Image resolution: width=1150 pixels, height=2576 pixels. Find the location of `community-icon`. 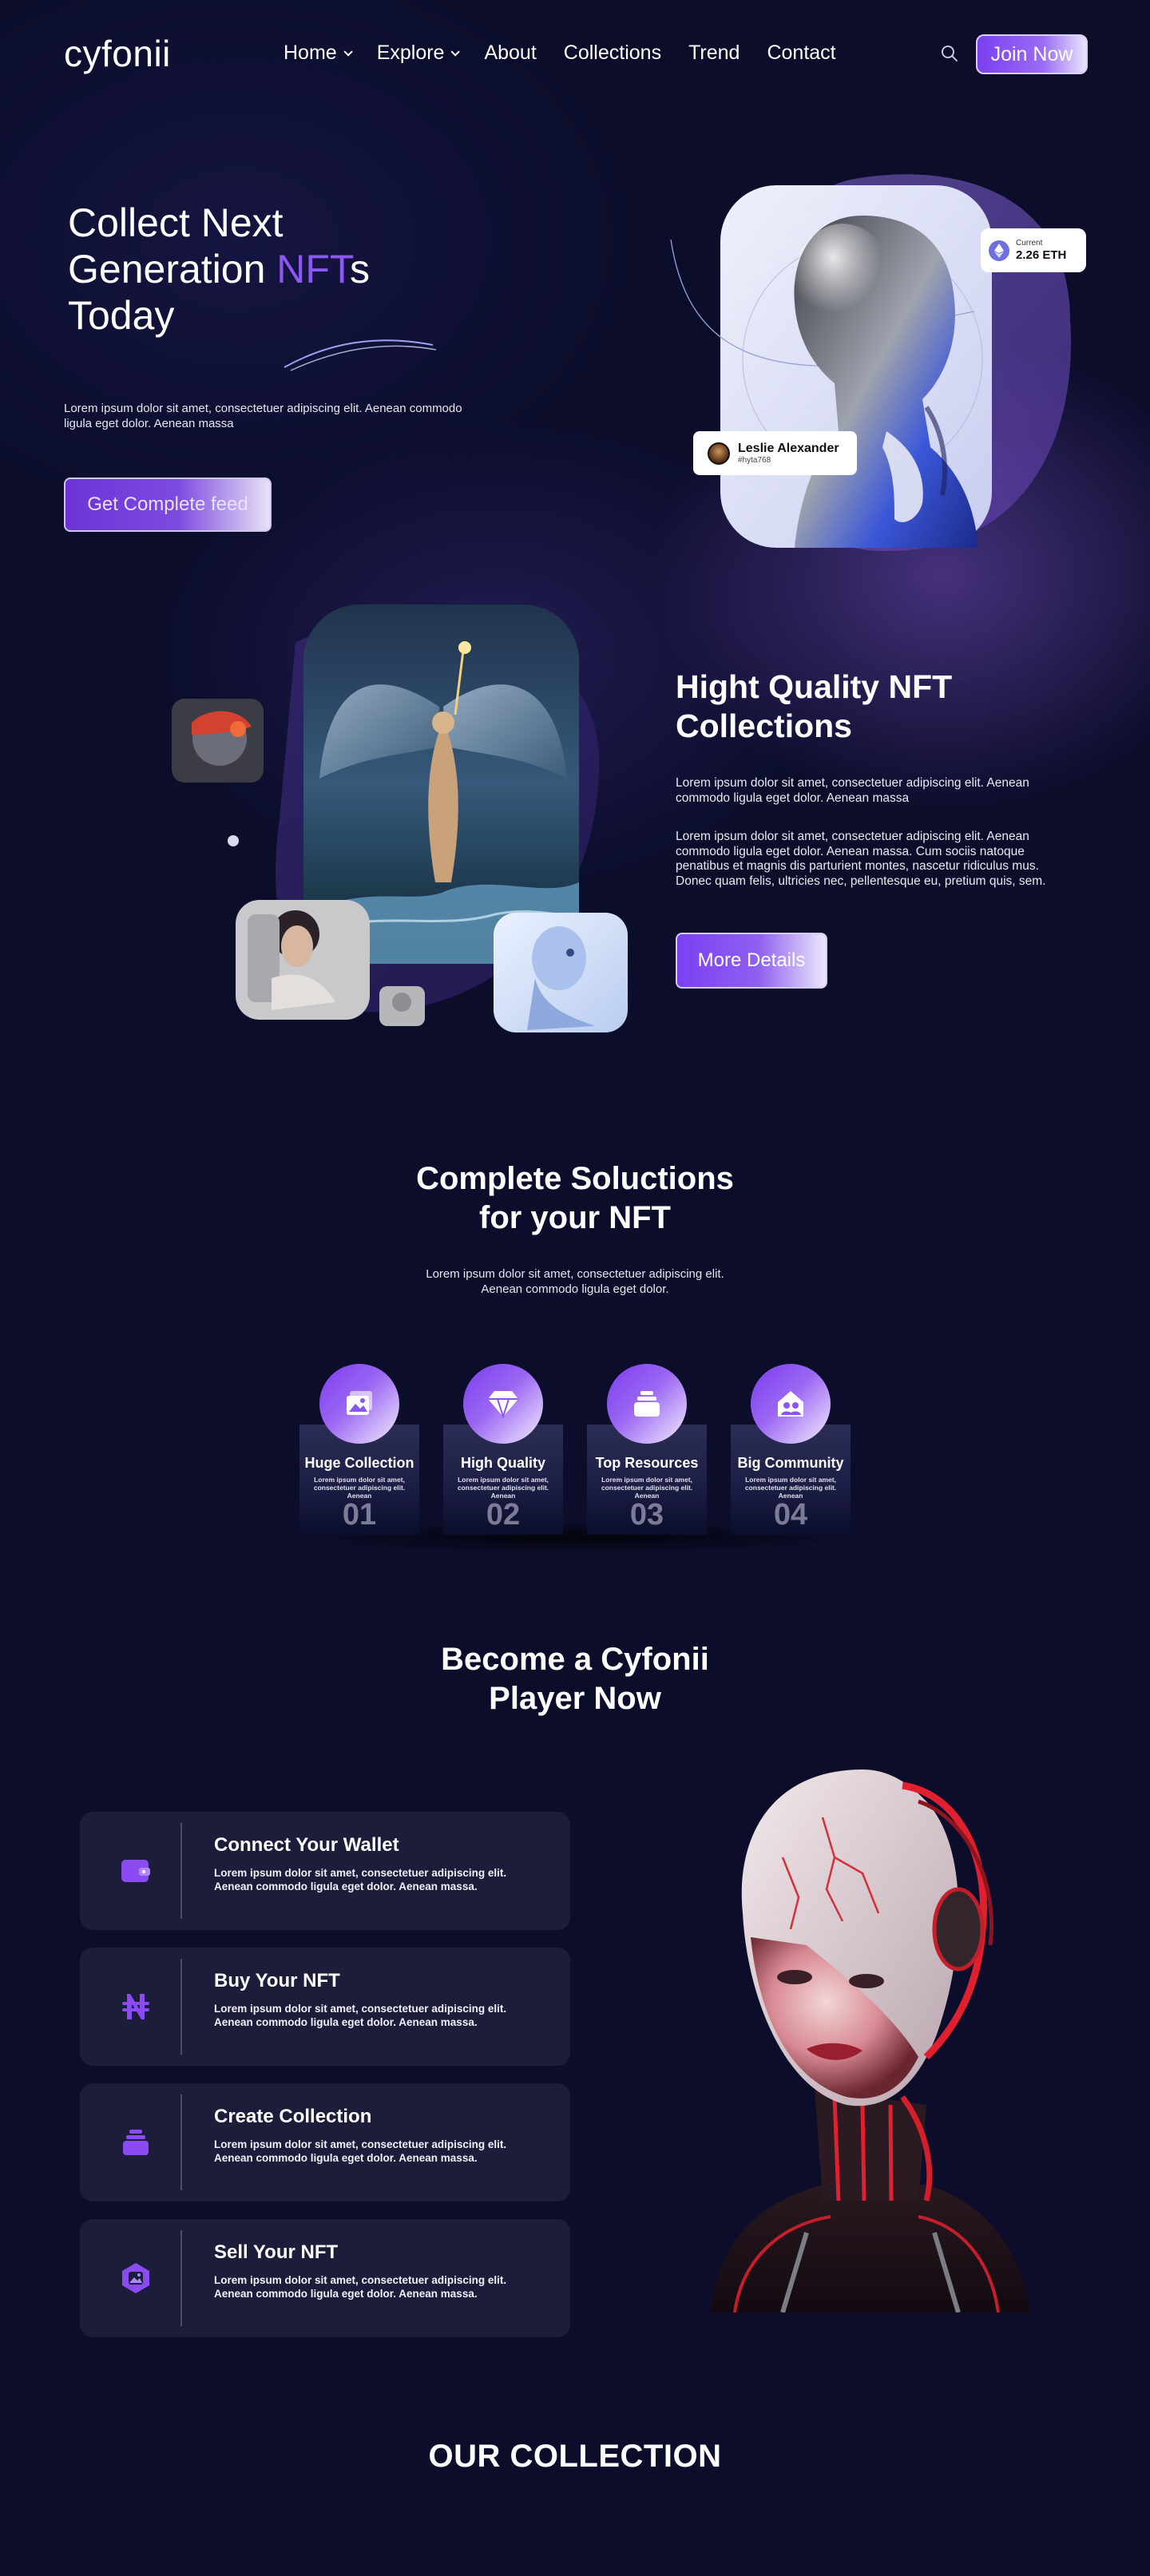

community-icon is located at coordinates (791, 1404).